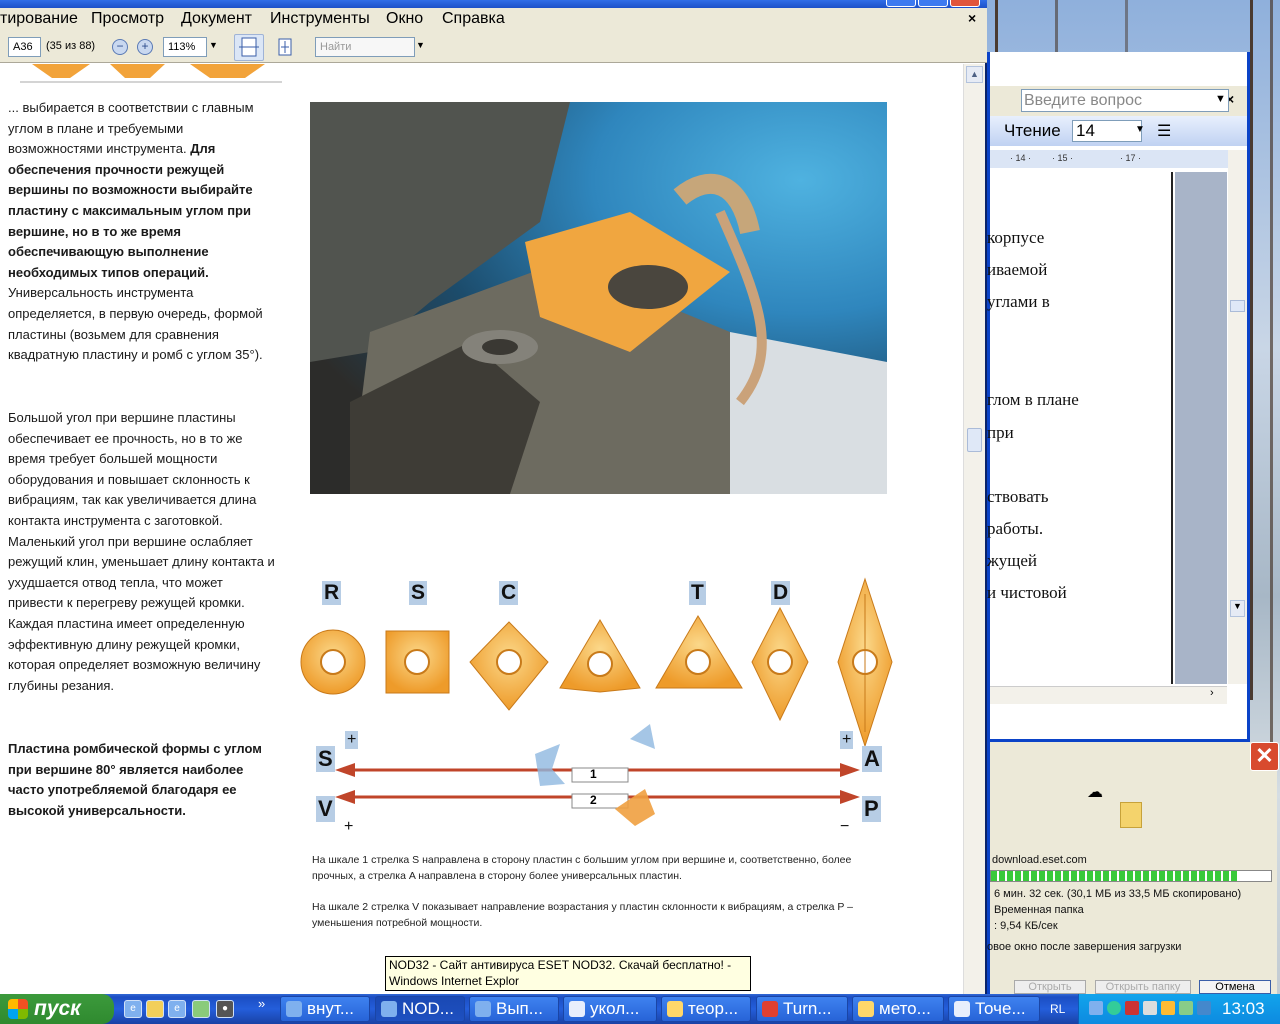 This screenshot has height=1024, width=1280. What do you see at coordinates (697, 593) in the screenshot?
I see `shape-label-t: T` at bounding box center [697, 593].